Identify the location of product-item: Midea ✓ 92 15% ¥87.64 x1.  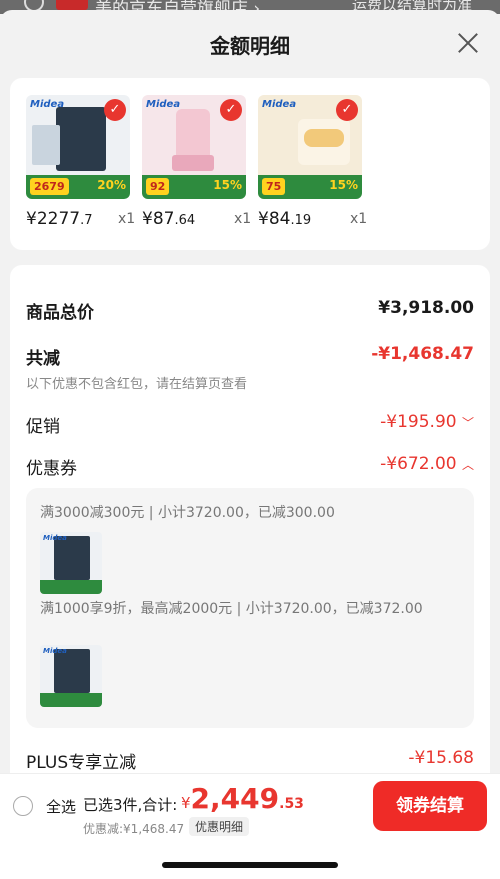
(193, 165).